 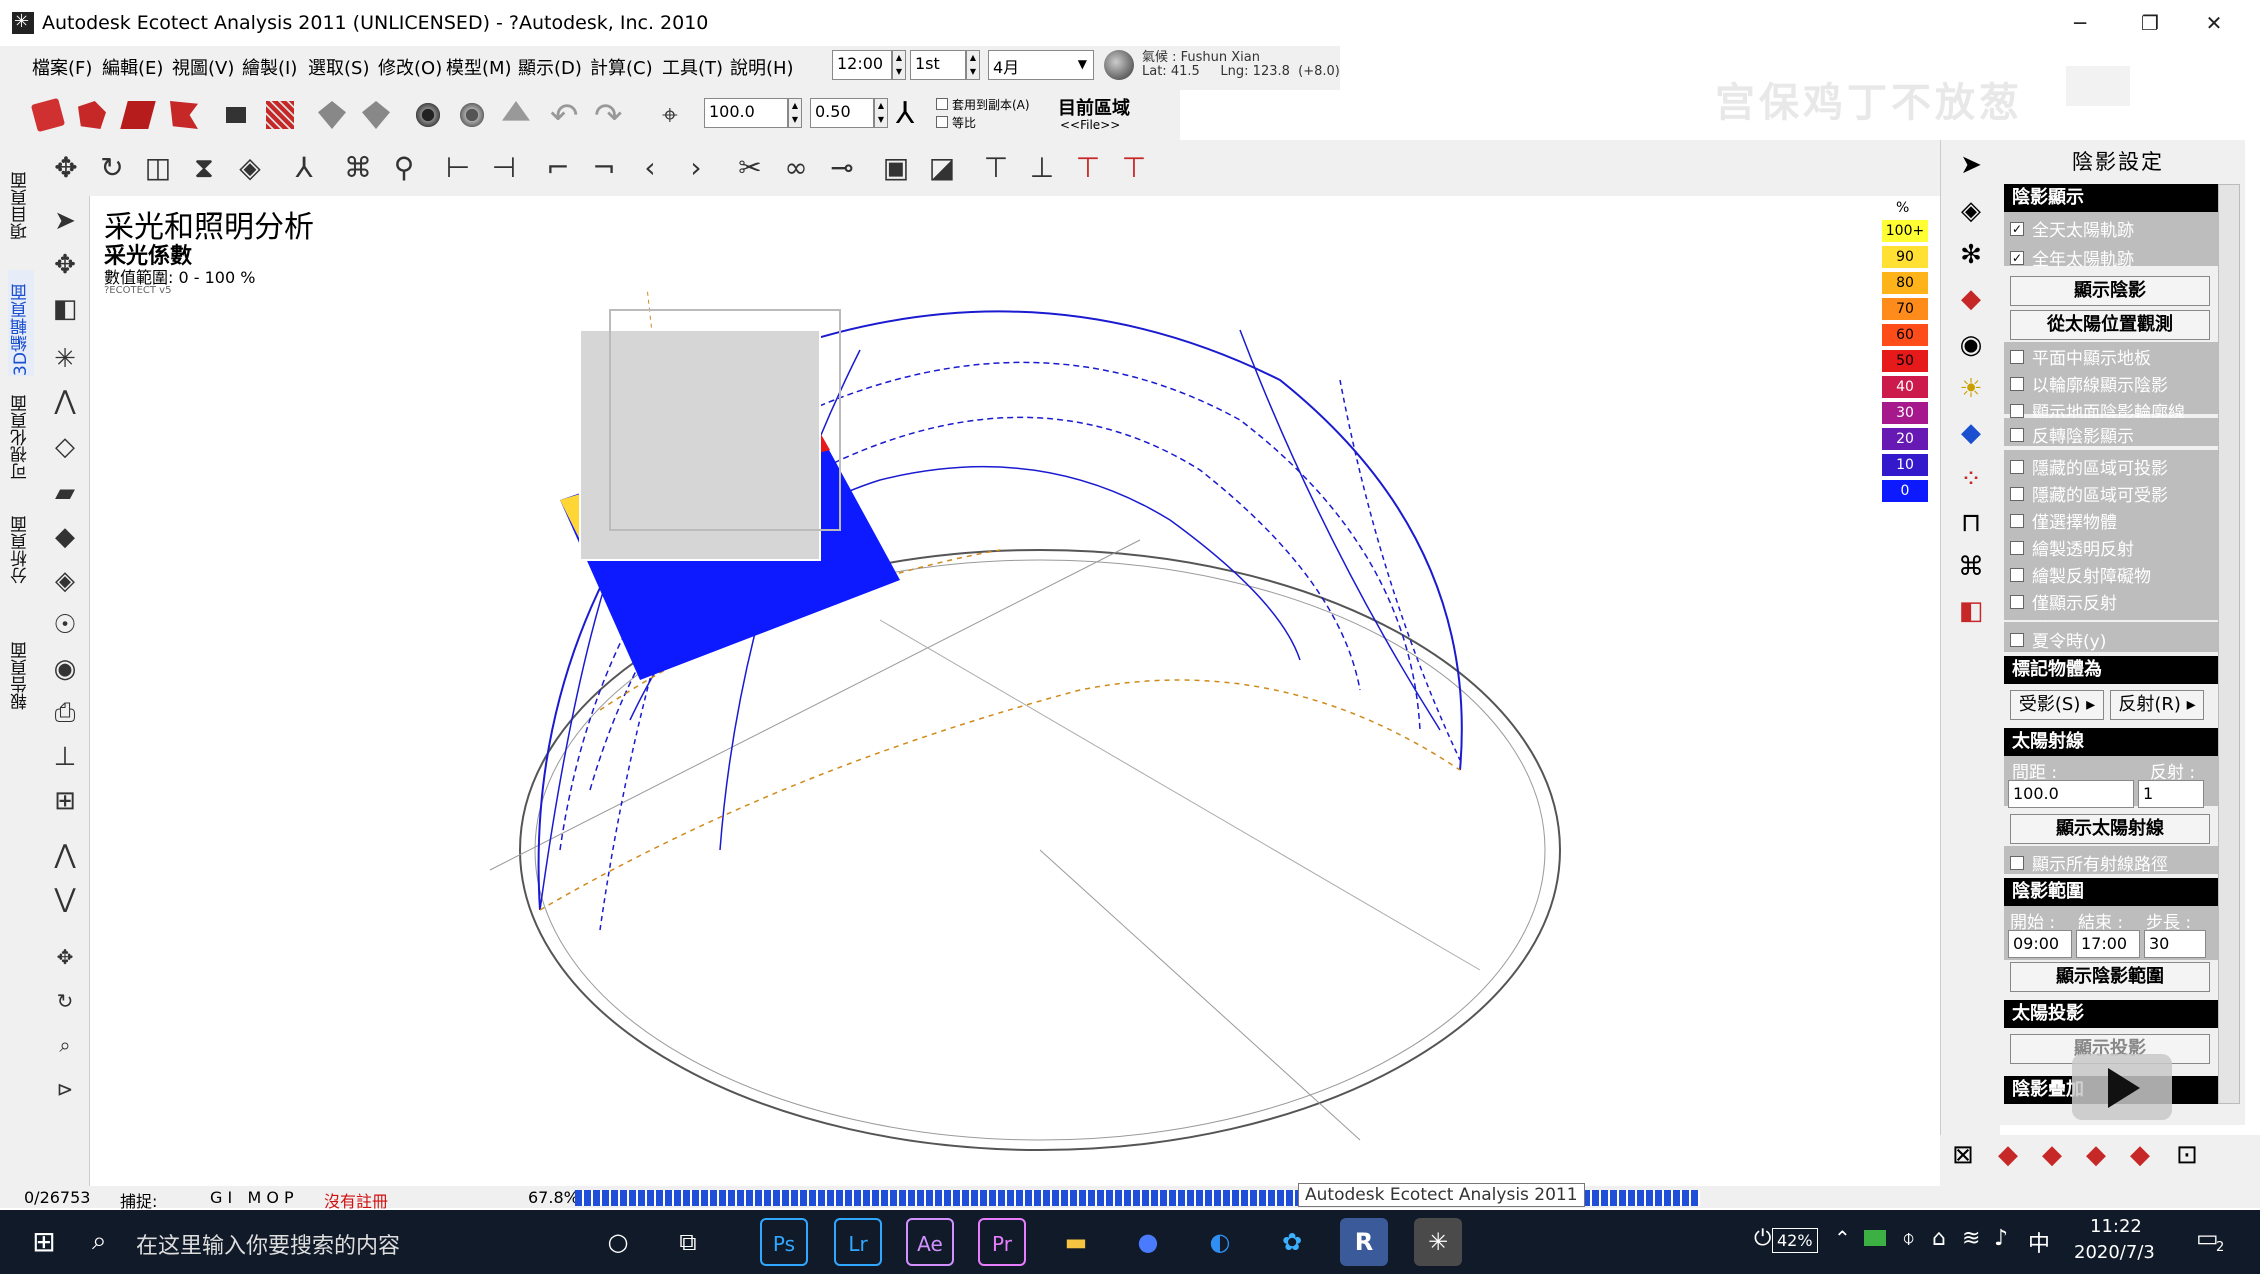 What do you see at coordinates (376, 115) in the screenshot?
I see `zone-edit-button` at bounding box center [376, 115].